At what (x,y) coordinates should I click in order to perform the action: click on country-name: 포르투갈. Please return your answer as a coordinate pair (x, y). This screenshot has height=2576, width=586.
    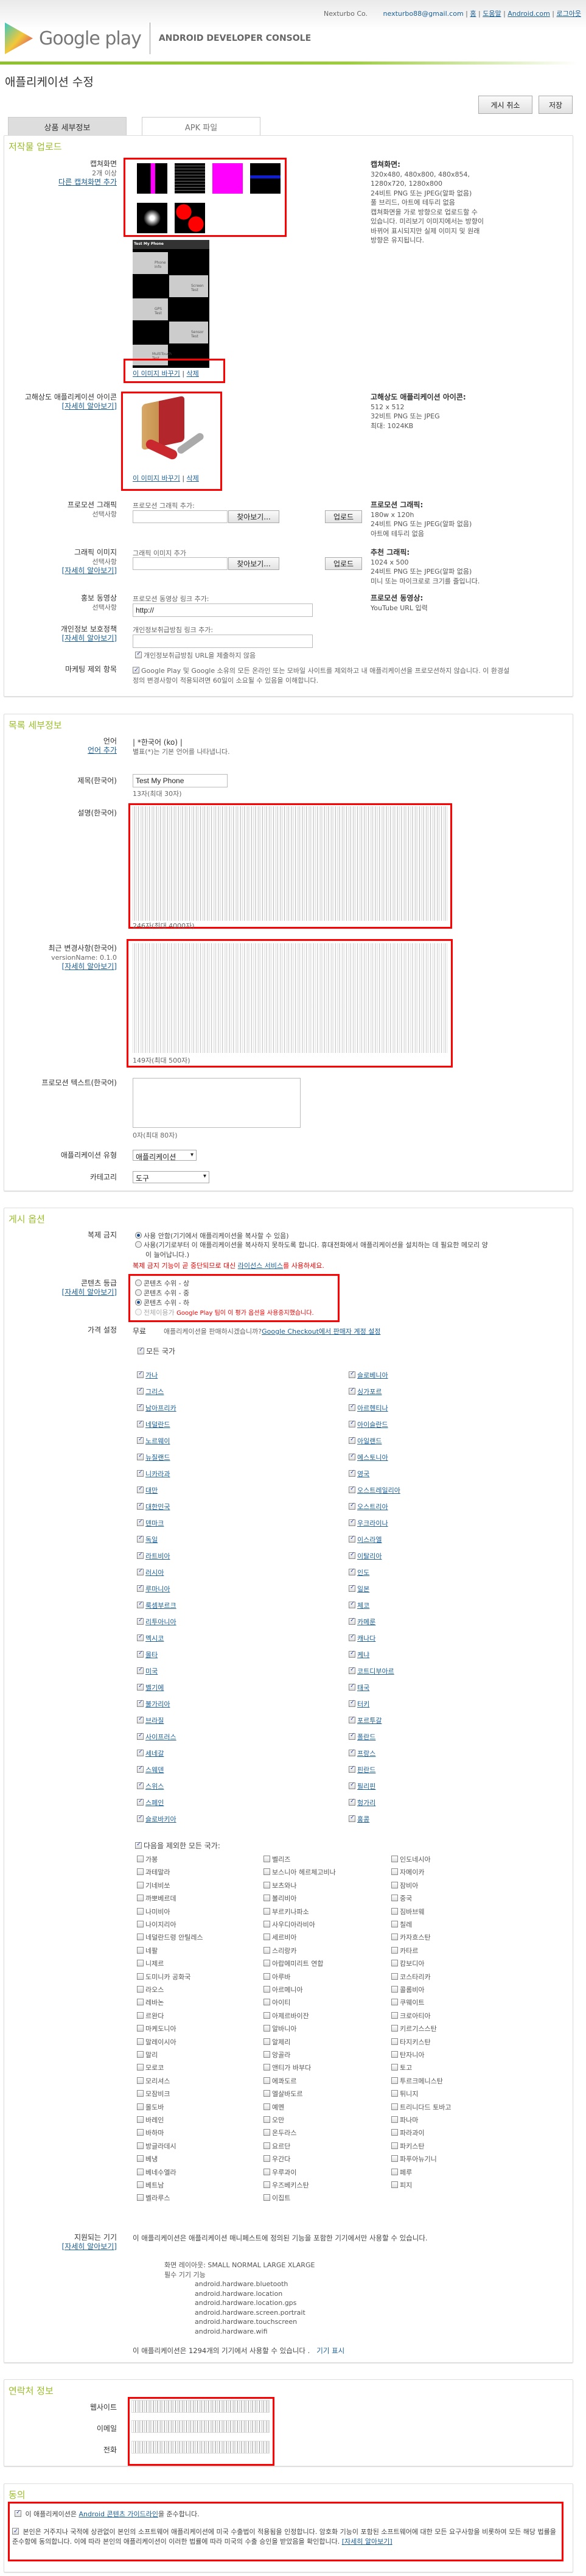
    Looking at the image, I should click on (369, 1721).